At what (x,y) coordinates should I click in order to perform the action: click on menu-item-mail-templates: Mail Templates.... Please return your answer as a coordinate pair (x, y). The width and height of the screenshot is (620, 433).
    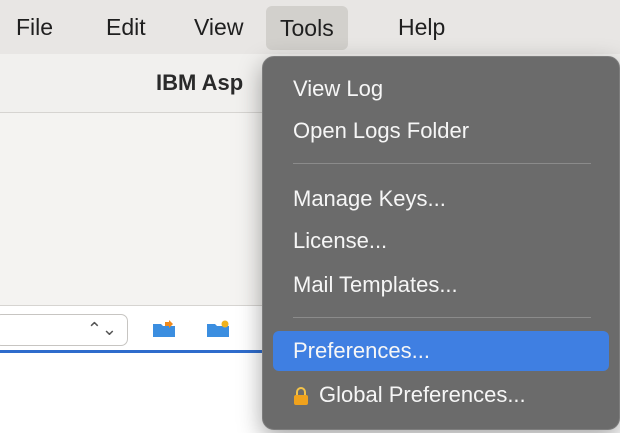
    Looking at the image, I should click on (441, 285).